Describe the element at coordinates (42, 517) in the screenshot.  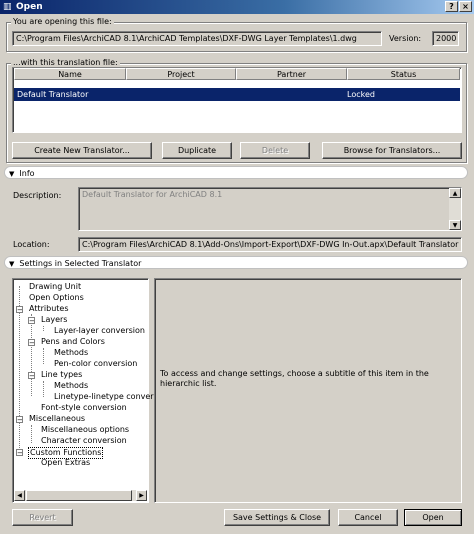
I see `revert-button: Revert` at that location.